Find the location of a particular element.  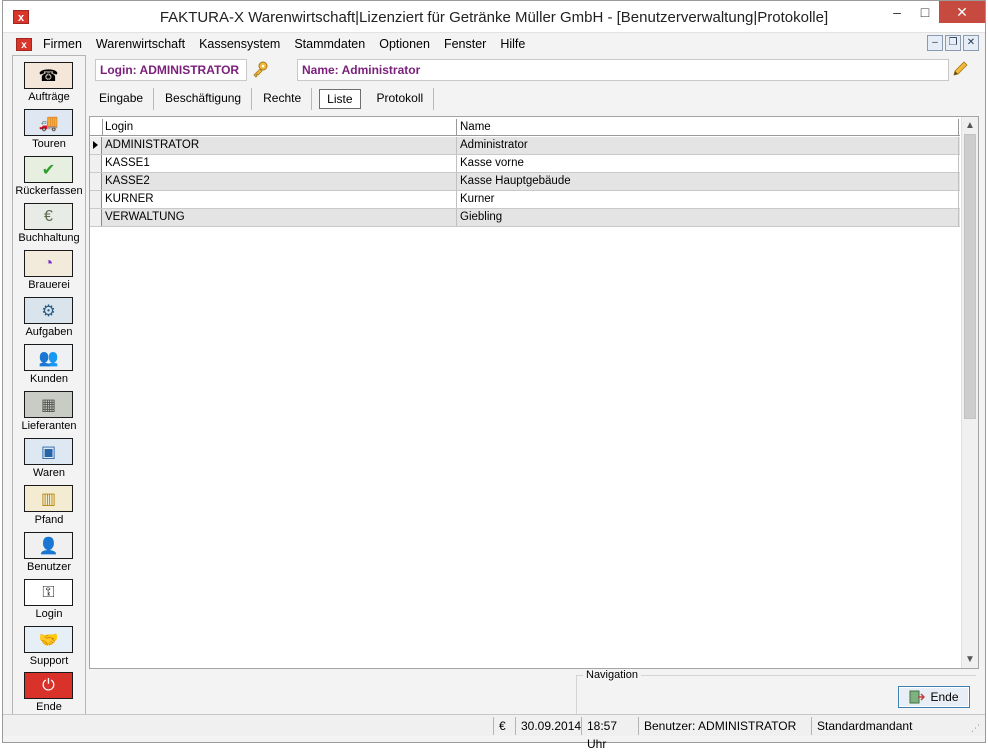

sidebar-item-lieferanten: ▦ Lieferanten is located at coordinates (49, 410).